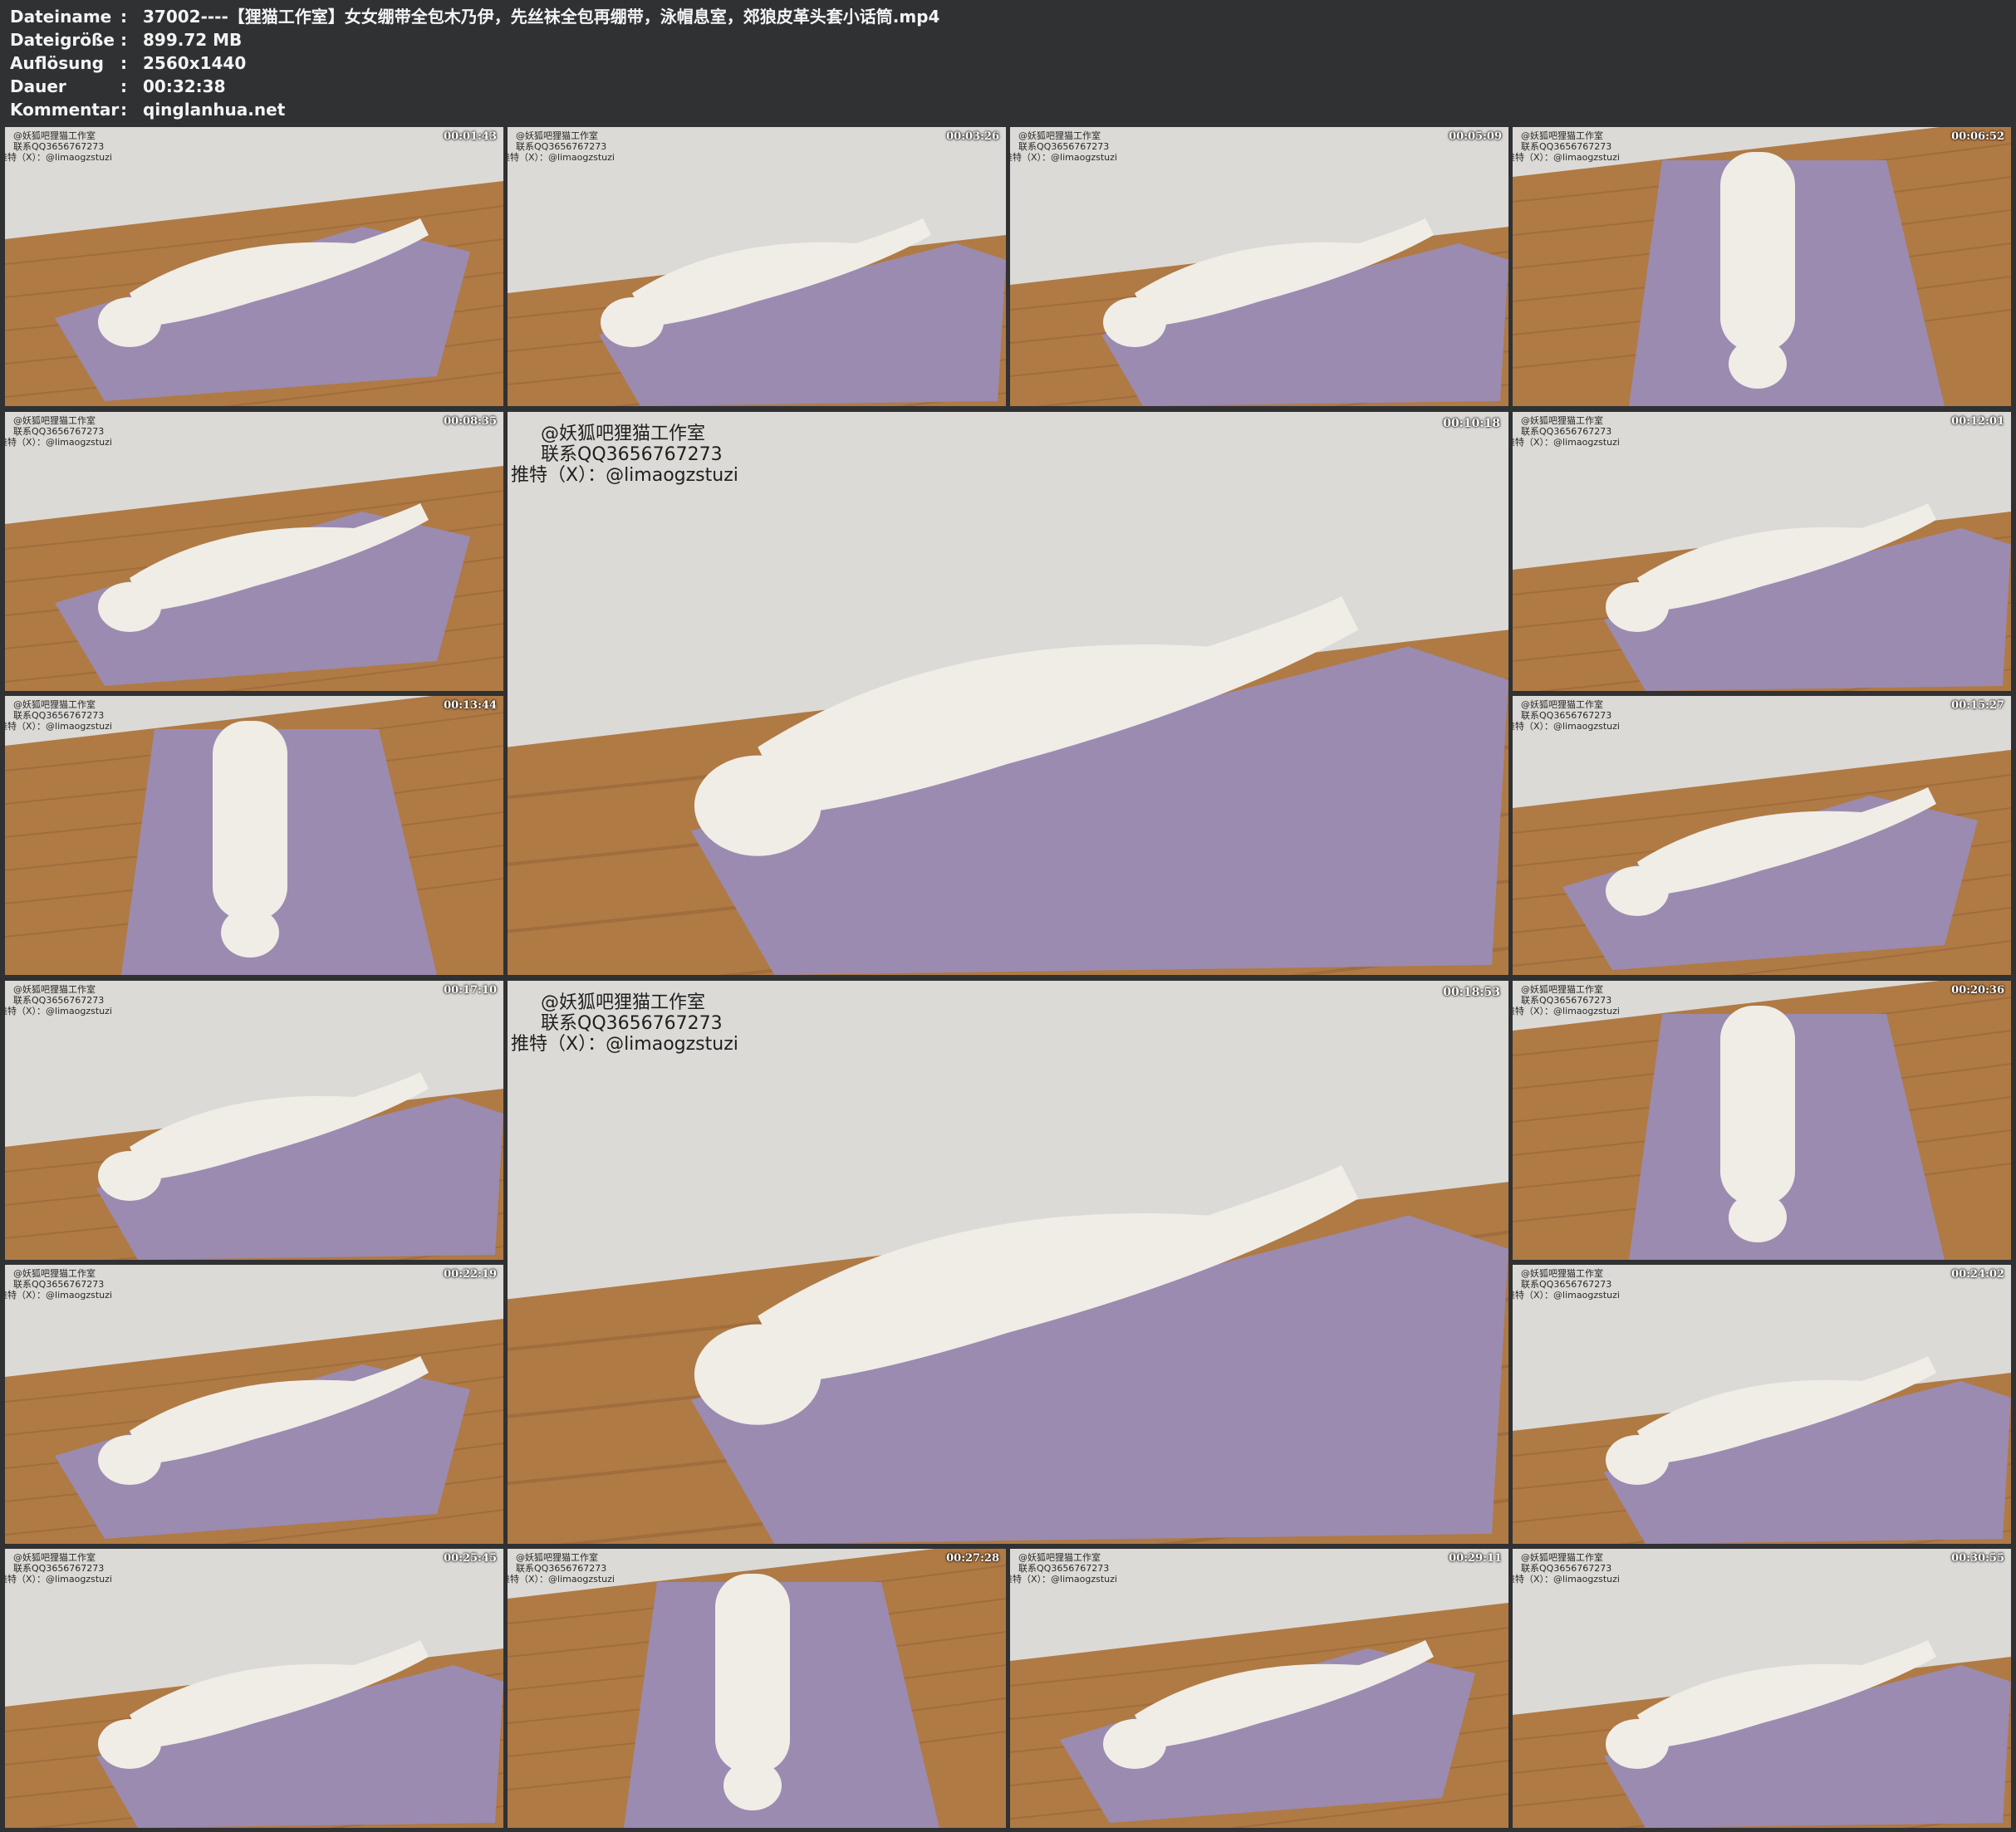 The height and width of the screenshot is (1832, 2016). I want to click on info-value: qinglanhua.net, so click(214, 110).